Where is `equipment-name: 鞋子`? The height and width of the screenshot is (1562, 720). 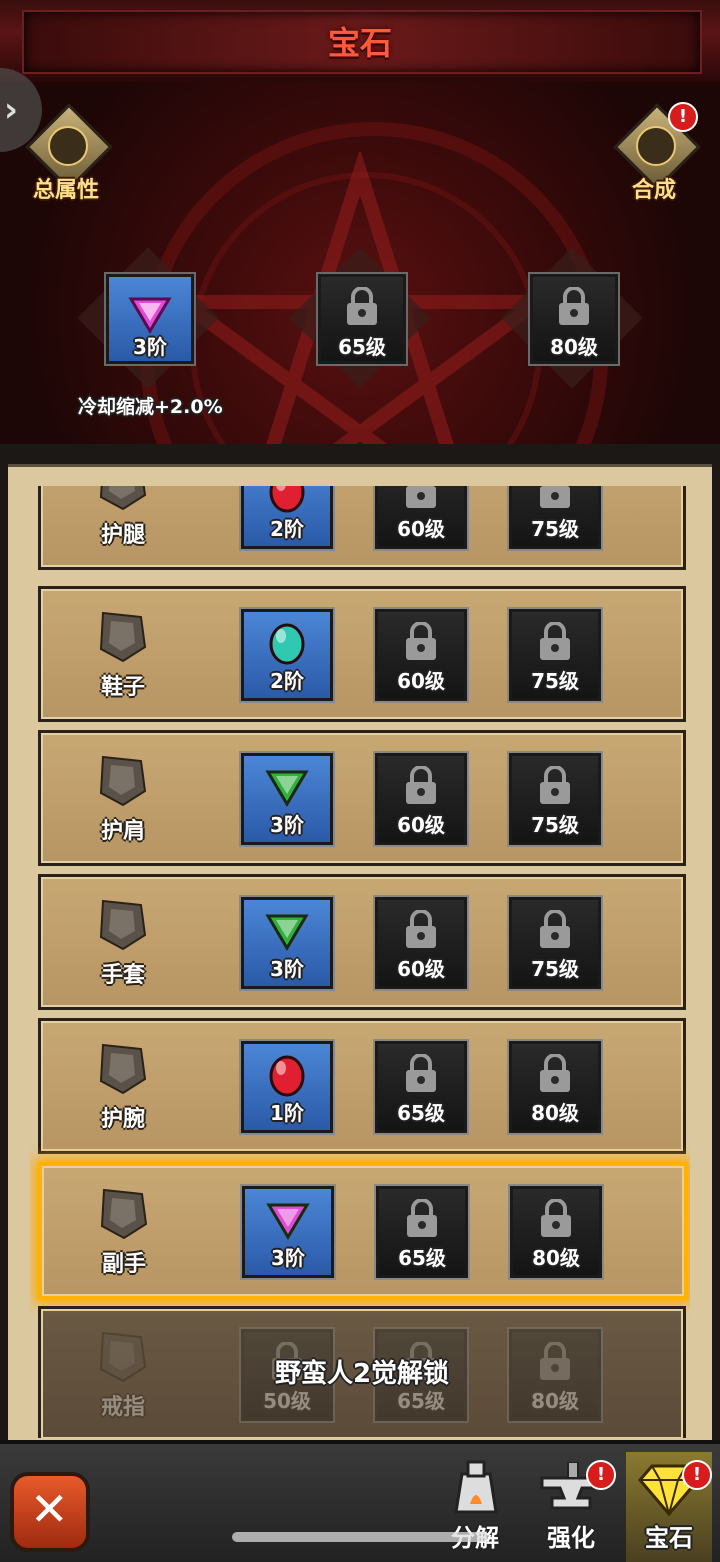 equipment-name: 鞋子 is located at coordinates (122, 687).